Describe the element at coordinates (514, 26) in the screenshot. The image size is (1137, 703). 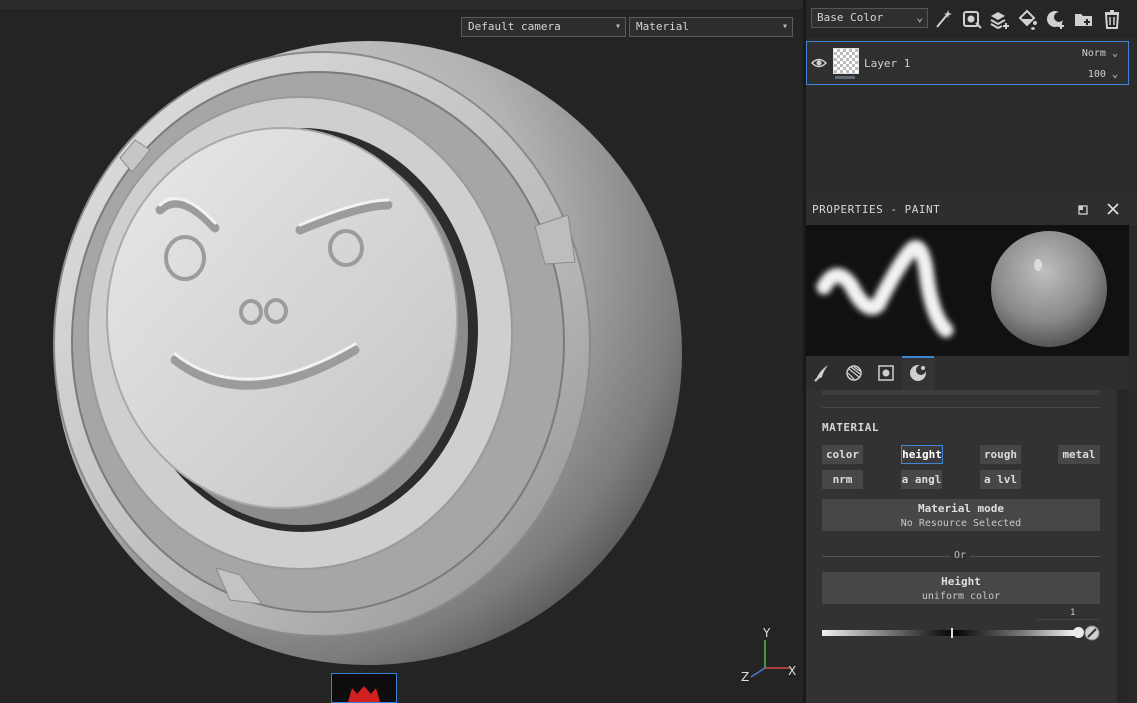
I see `camera-select-label: Default camera` at that location.